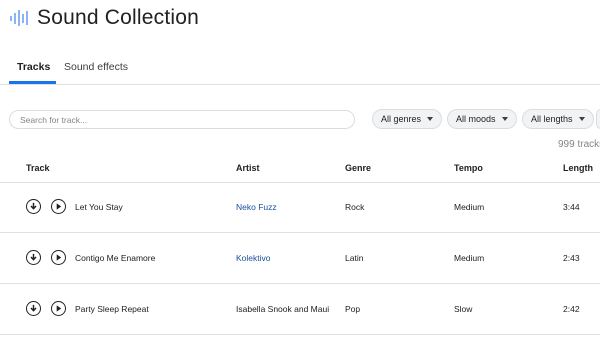 This screenshot has height=337, width=600. I want to click on track-title: Party Sleep Repeat, so click(112, 309).